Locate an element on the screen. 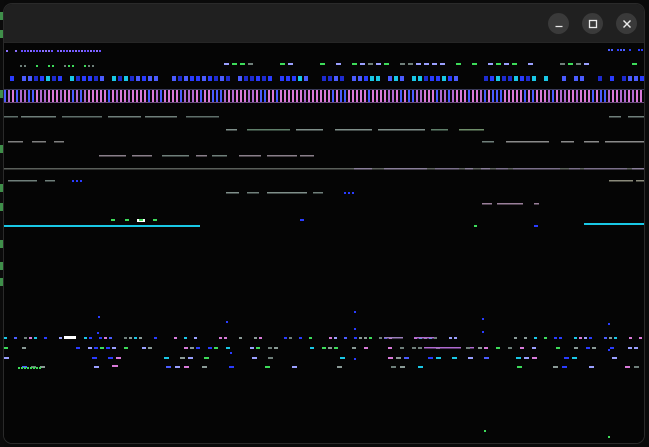 The width and height of the screenshot is (649, 447). pixel-mark is located at coordinates (475, 226).